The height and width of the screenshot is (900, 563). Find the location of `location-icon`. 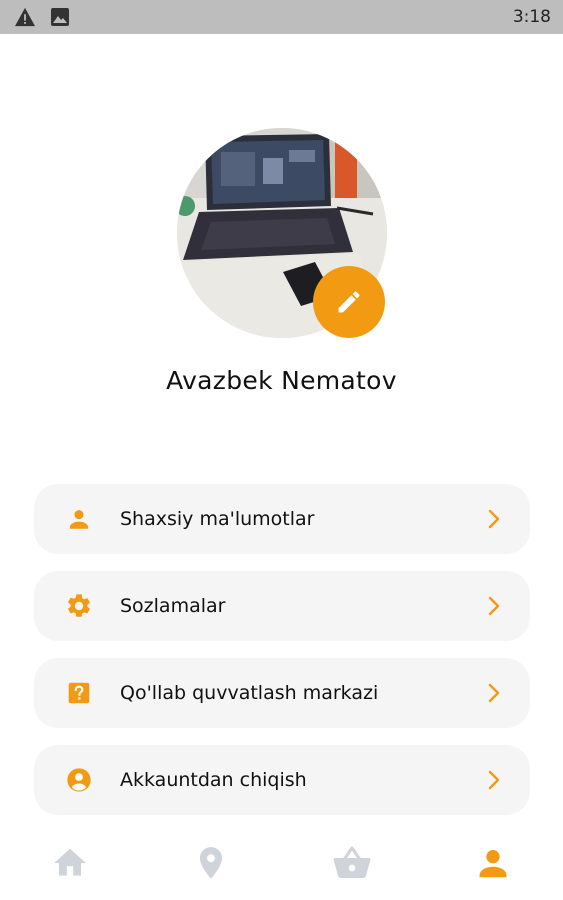

location-icon is located at coordinates (211, 863).